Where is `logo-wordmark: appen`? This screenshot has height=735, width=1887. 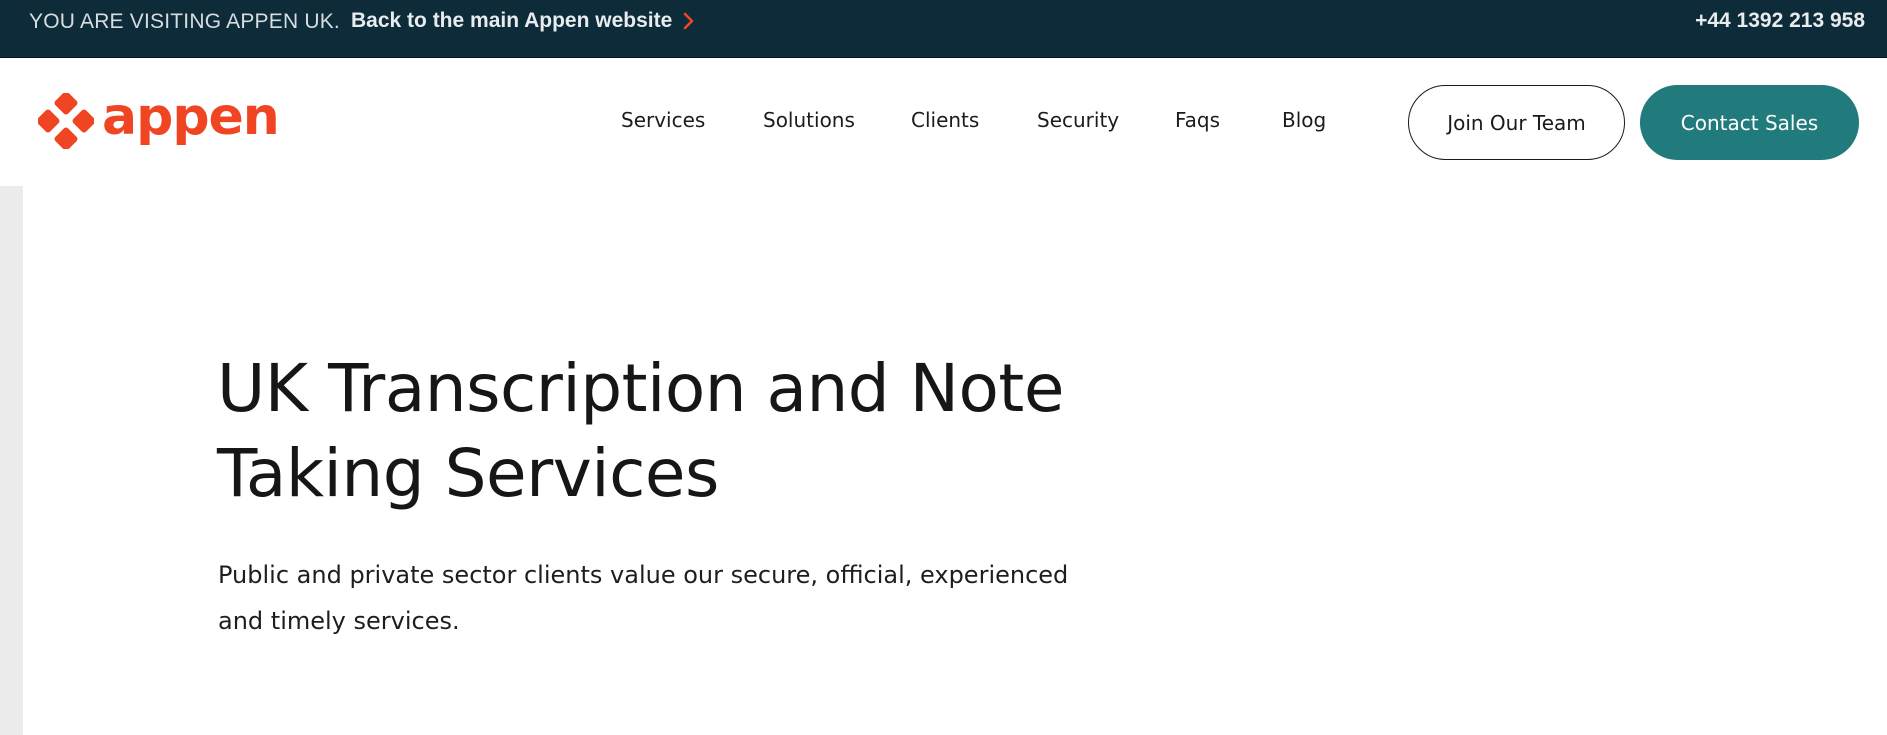
logo-wordmark: appen is located at coordinates (191, 117).